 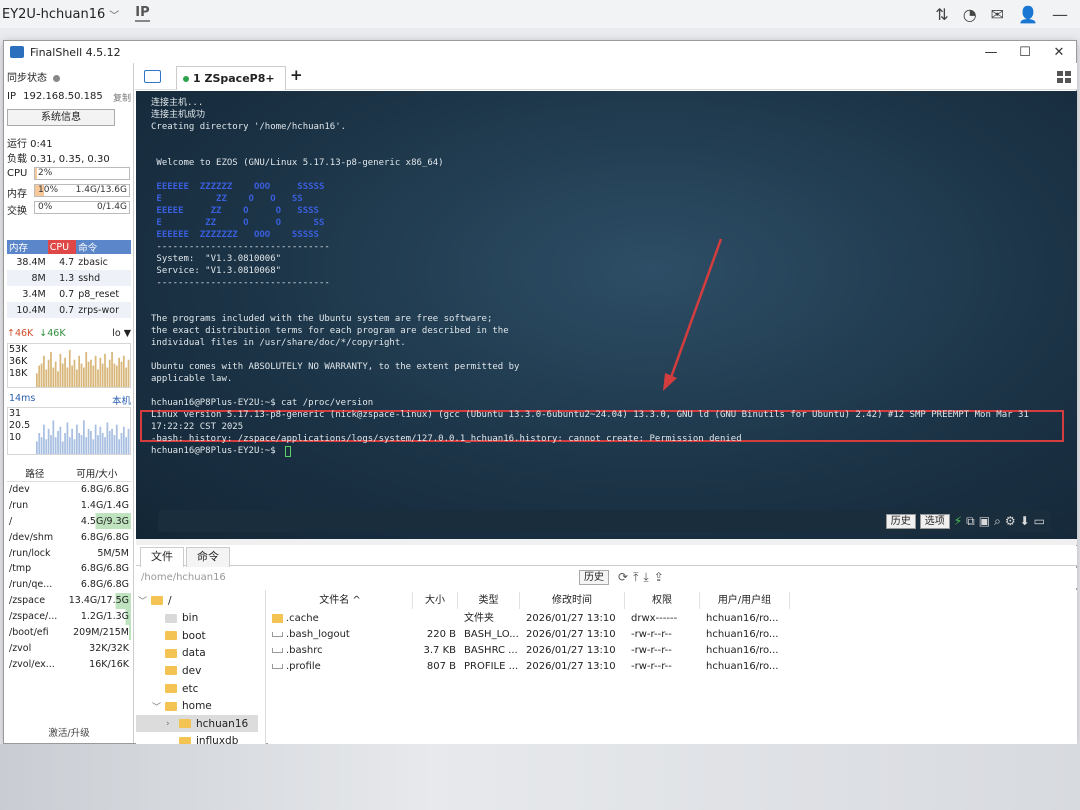 I want to click on up-dir-icon: ⤒, so click(x=635, y=577).